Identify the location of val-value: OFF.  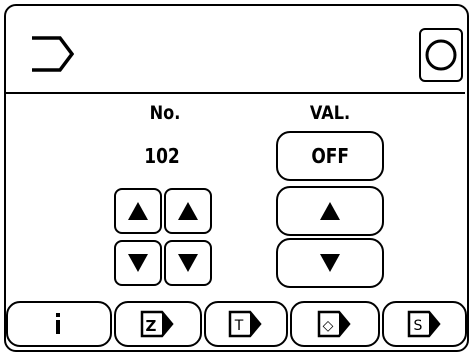
(330, 156).